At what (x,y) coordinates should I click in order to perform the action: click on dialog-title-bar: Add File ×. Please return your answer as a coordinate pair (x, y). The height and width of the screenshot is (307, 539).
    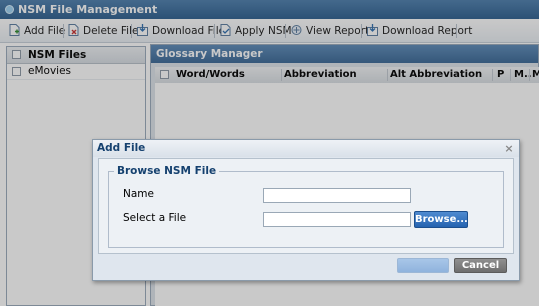
    Looking at the image, I should click on (306, 148).